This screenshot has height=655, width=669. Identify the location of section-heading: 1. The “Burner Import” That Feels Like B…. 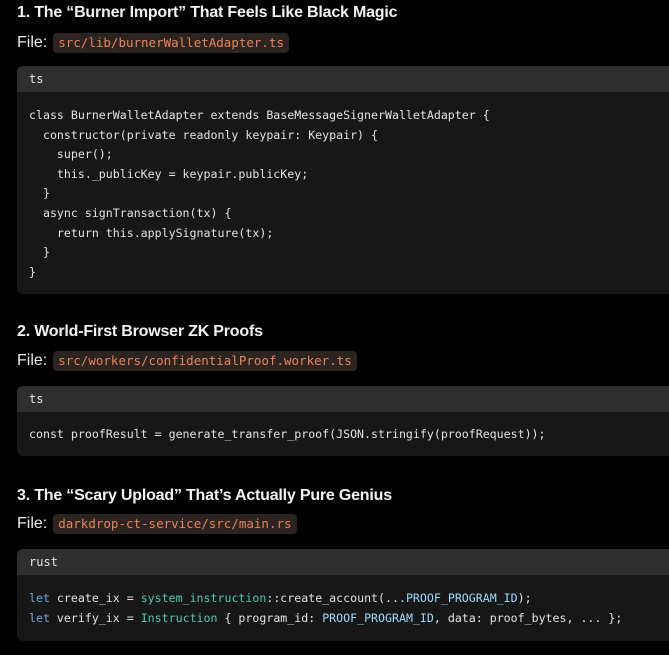
(207, 12).